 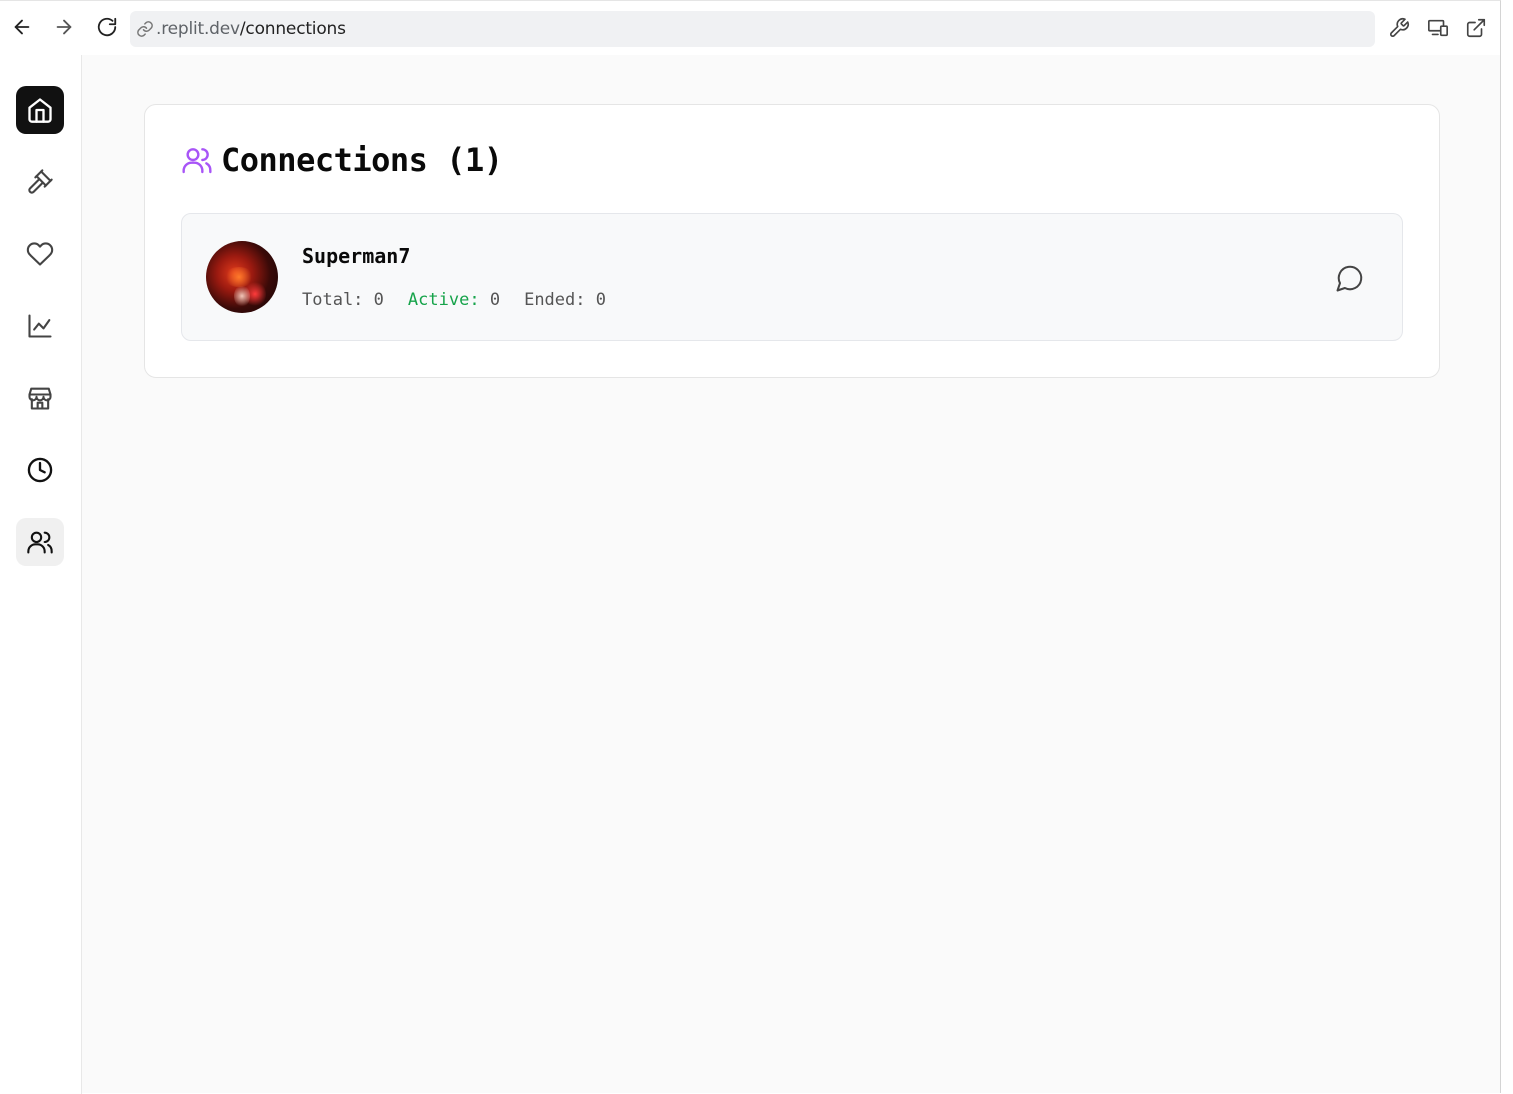 I want to click on arrow-right-icon, so click(x=64, y=27).